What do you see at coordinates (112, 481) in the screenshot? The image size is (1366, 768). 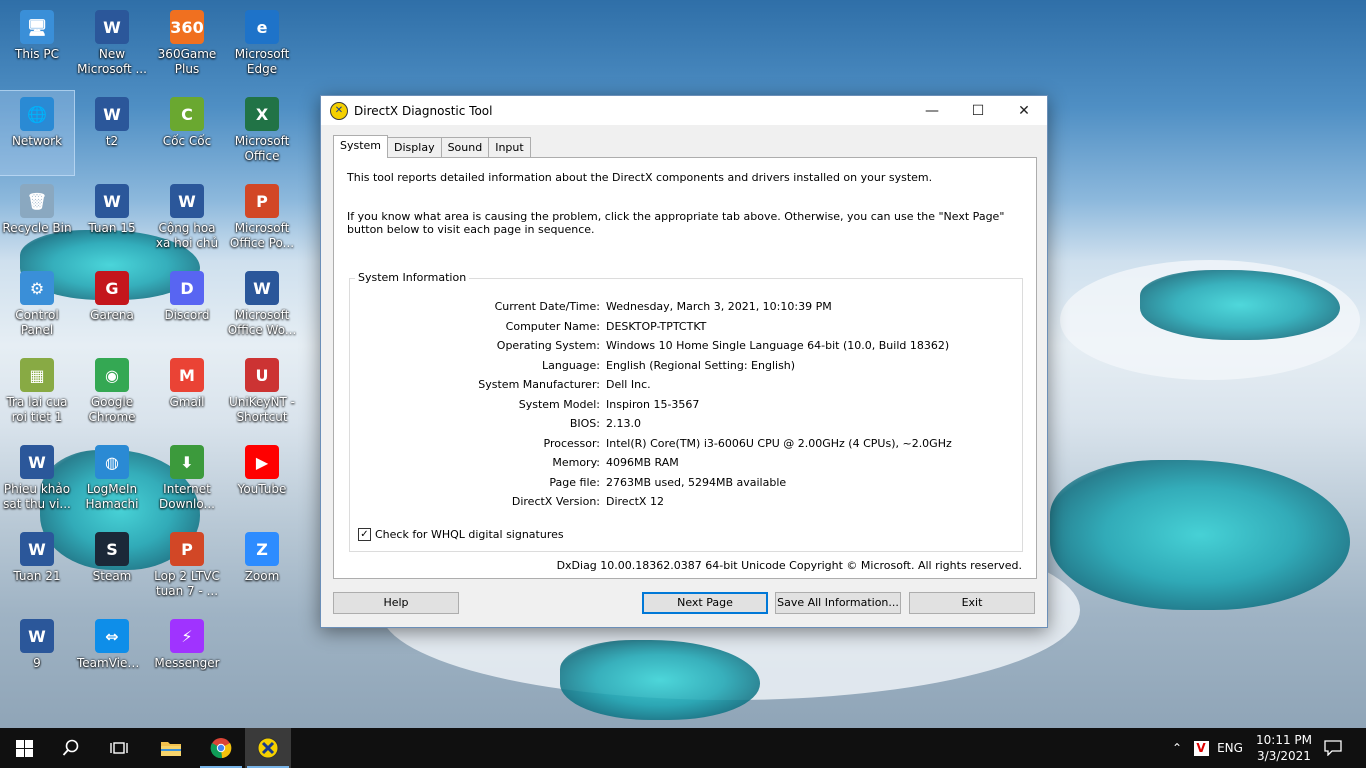 I see `desktop-icon-logmein-hamachi: ◍ LogMeIn Hamachi` at bounding box center [112, 481].